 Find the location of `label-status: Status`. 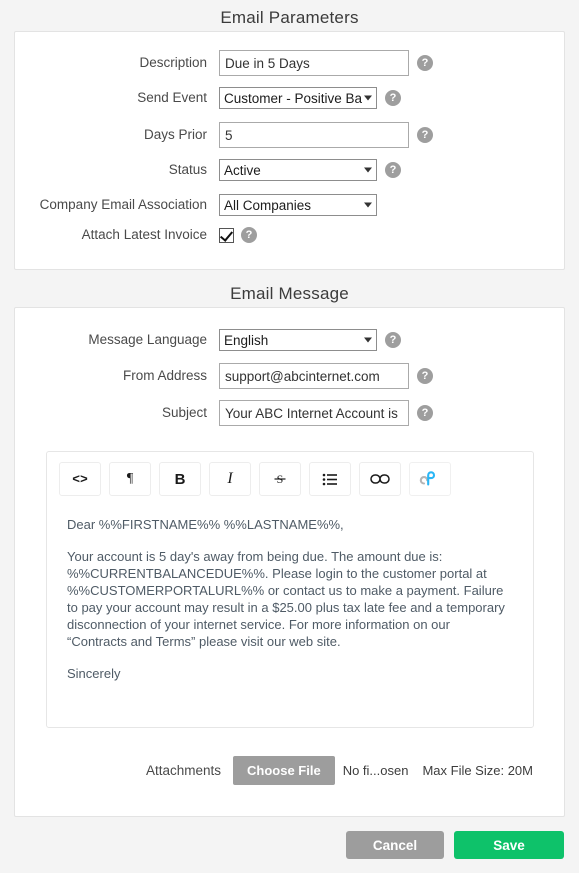

label-status: Status is located at coordinates (187, 169).